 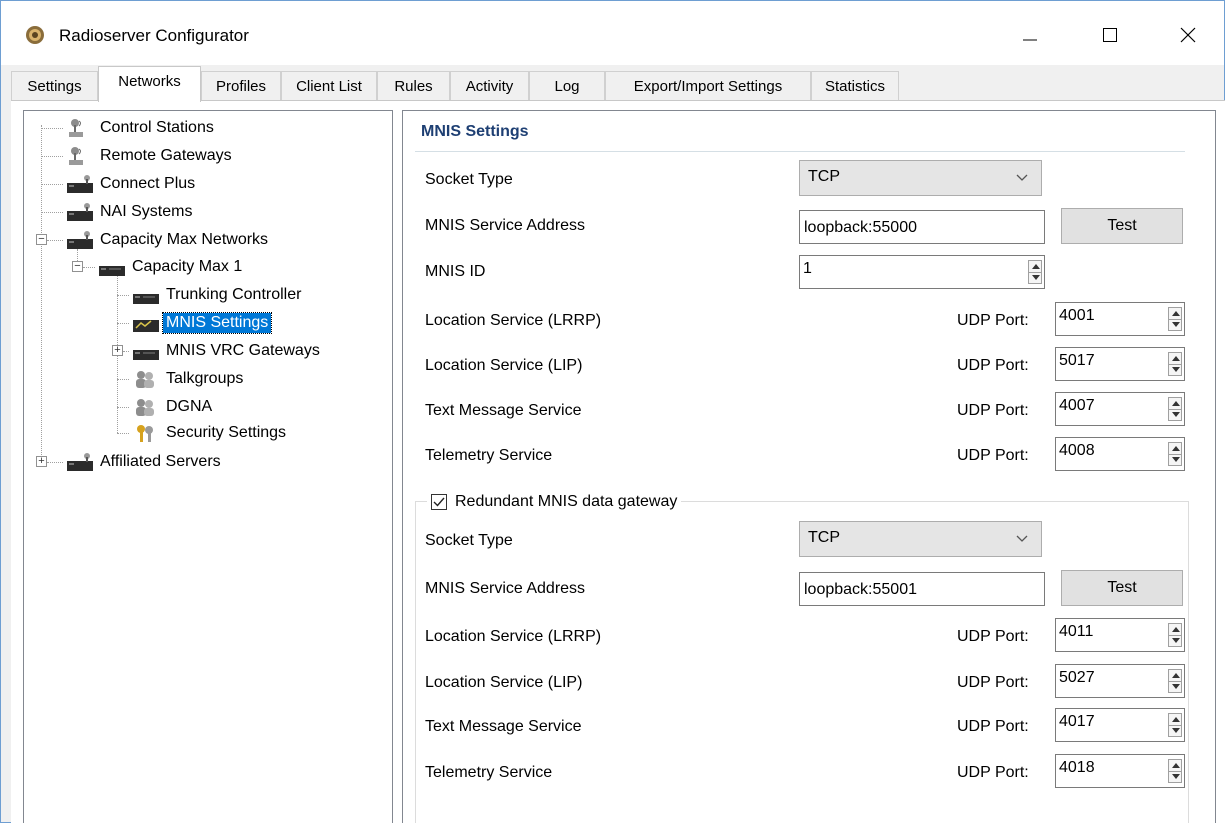 What do you see at coordinates (241, 86) in the screenshot?
I see `tab-profiles: Profiles` at bounding box center [241, 86].